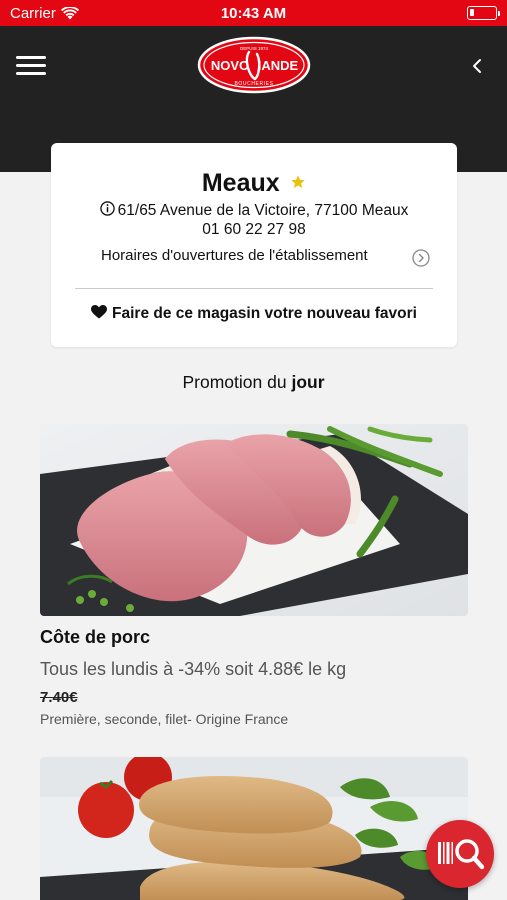  Describe the element at coordinates (254, 48) in the screenshot. I see `logo-top-text: DEPUIS 1974` at that location.